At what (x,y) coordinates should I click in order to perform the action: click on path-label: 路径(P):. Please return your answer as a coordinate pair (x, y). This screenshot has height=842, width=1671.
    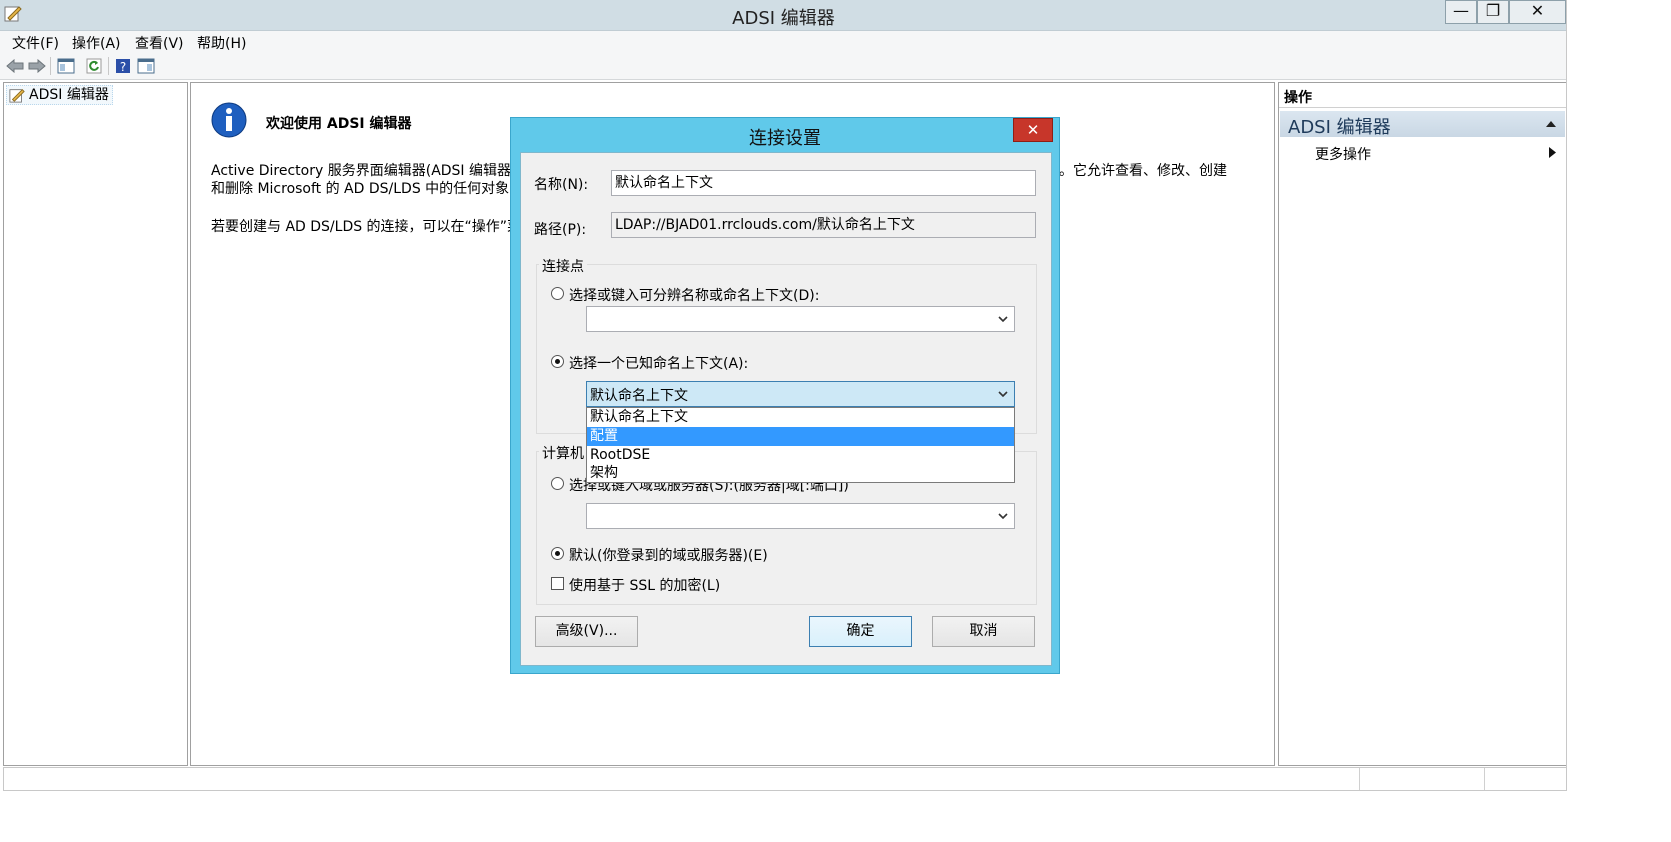
    Looking at the image, I should click on (560, 230).